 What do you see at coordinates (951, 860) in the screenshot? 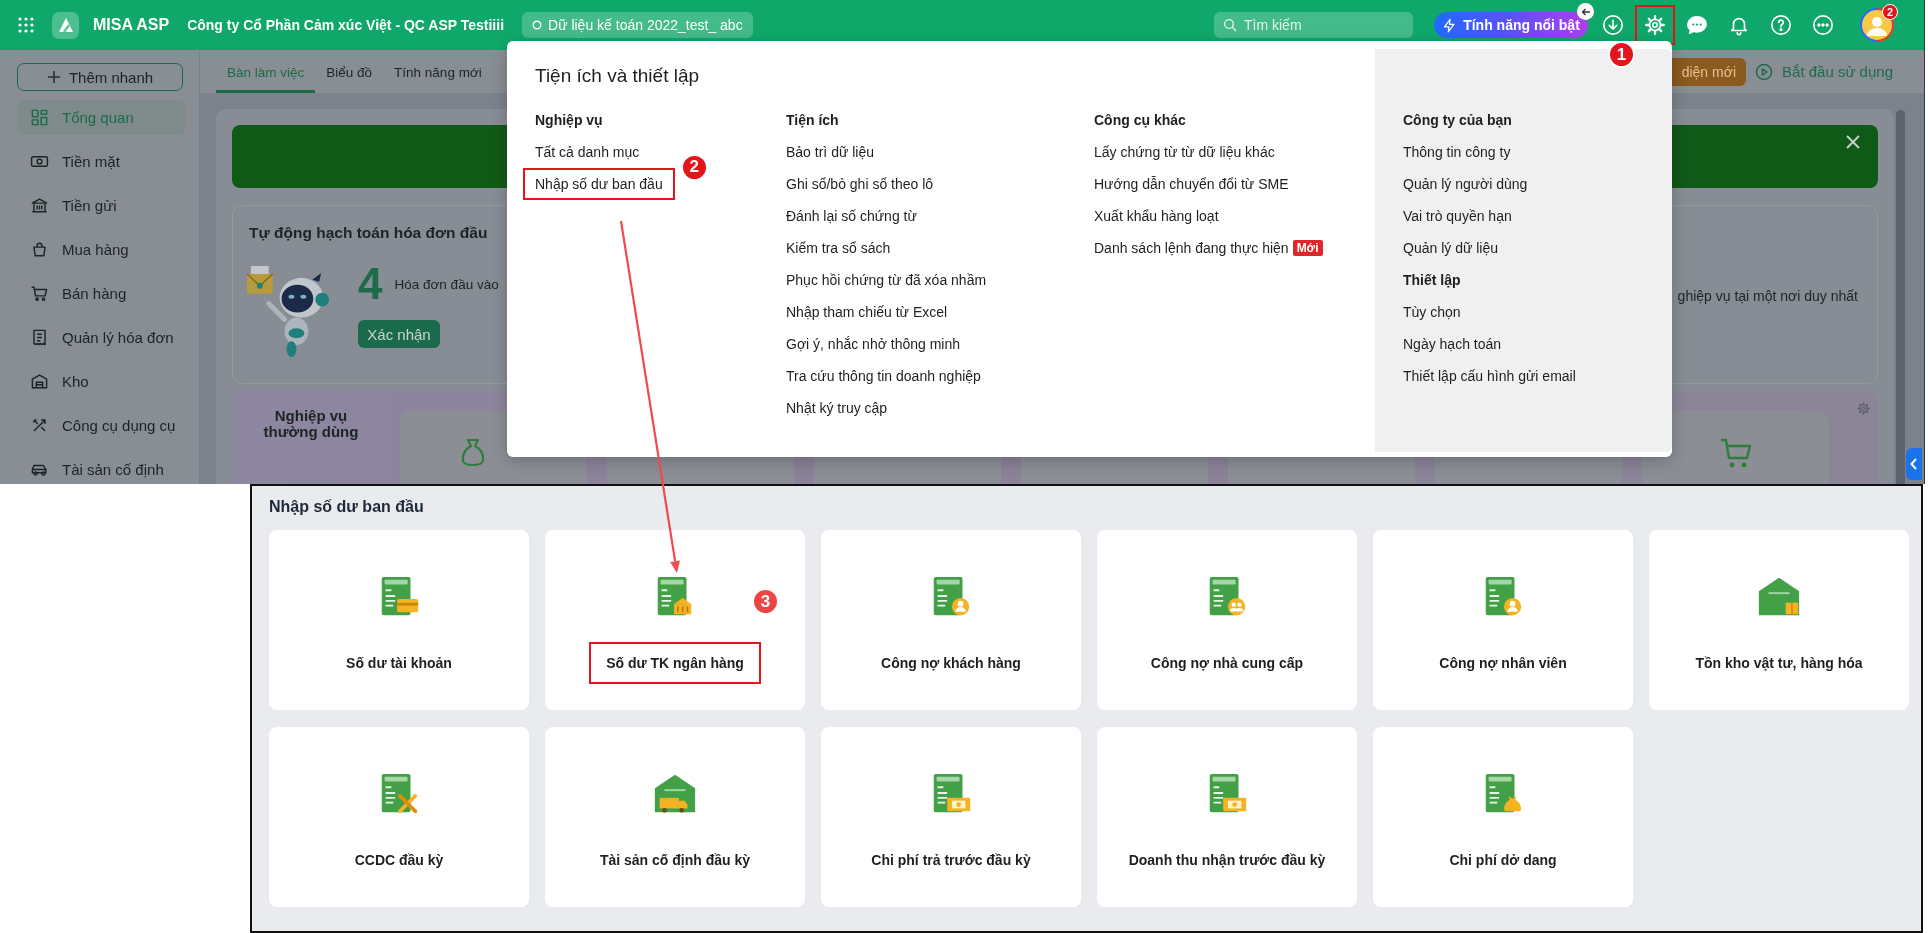
I see `tile-label: Chi phí trả trước đầu kỳ` at bounding box center [951, 860].